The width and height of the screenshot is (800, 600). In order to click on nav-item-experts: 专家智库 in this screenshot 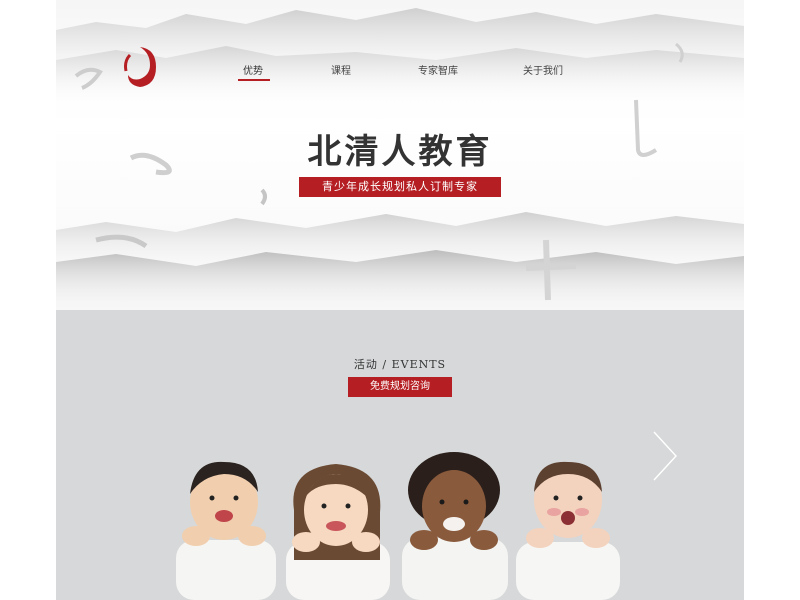, I will do `click(438, 69)`.